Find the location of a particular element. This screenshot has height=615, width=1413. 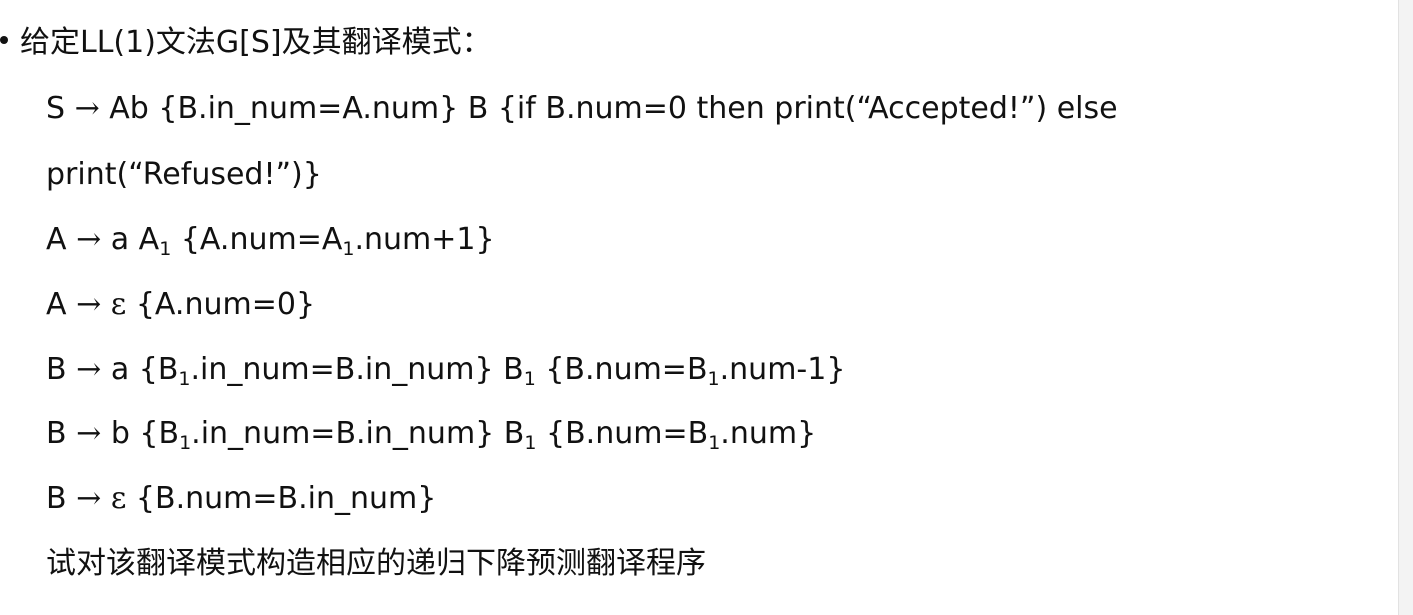

rule-s-rhs-part2: print(“Refused!”)} is located at coordinates (184, 174).